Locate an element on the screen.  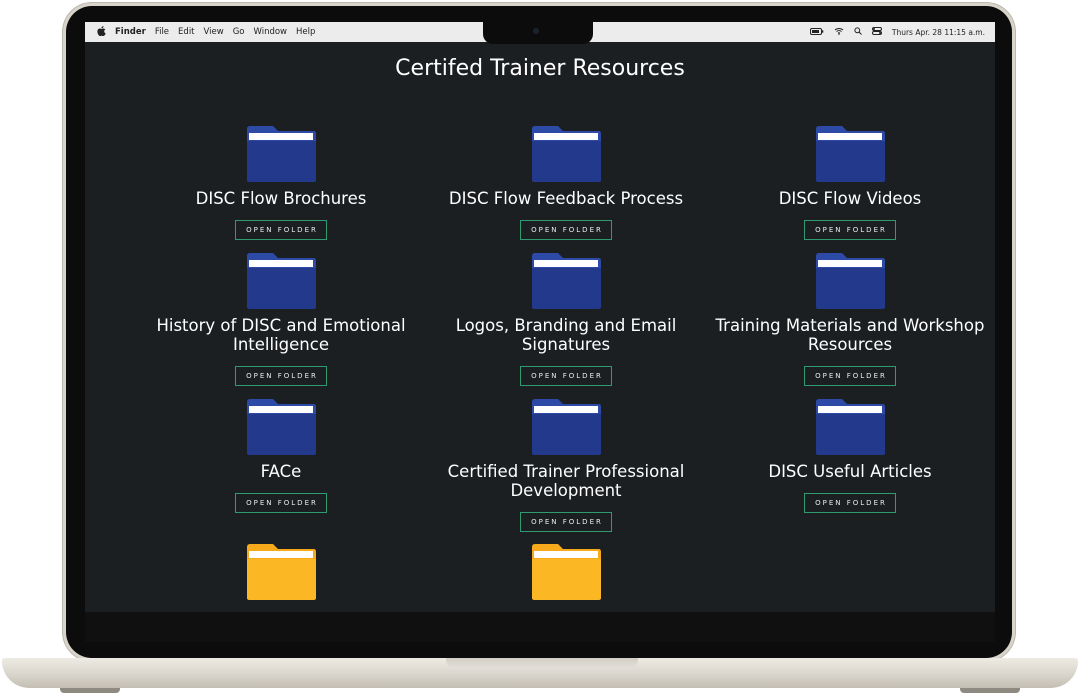
folder-card: FACe OPEN FOLDER is located at coordinates (281, 455).